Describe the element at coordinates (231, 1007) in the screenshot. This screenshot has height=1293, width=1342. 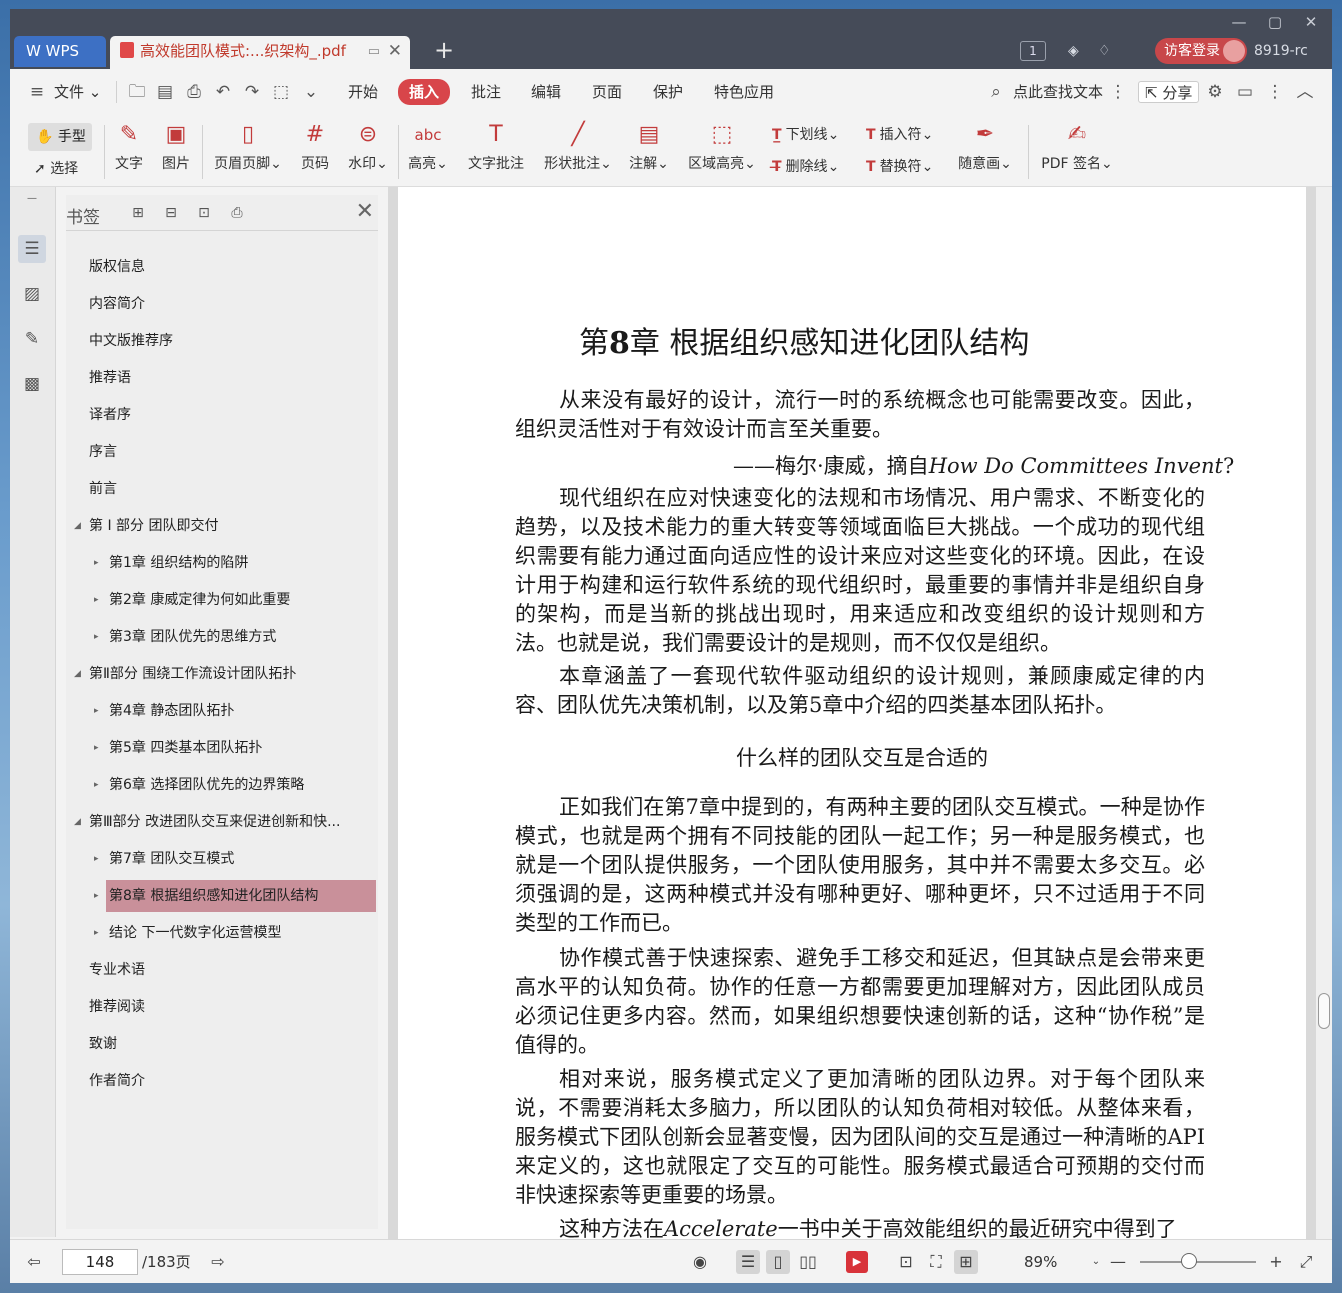
I see `bookmark-item: 推荐阅读` at that location.